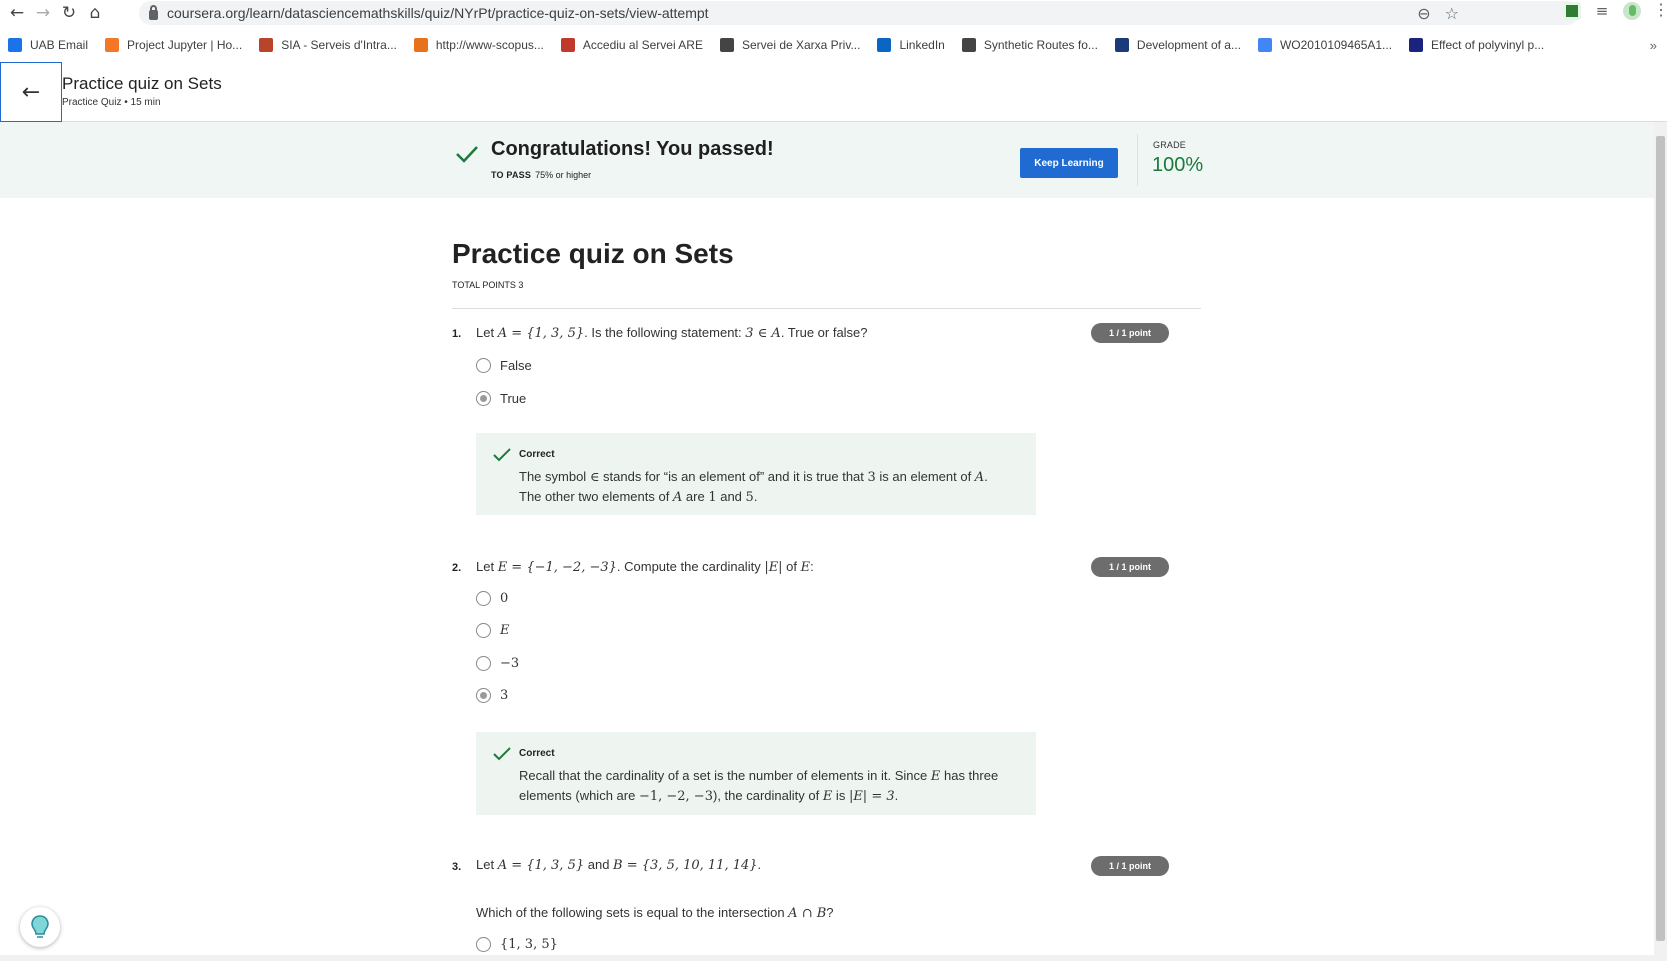 The height and width of the screenshot is (961, 1667). Describe the element at coordinates (513, 398) in the screenshot. I see `option-label: True` at that location.